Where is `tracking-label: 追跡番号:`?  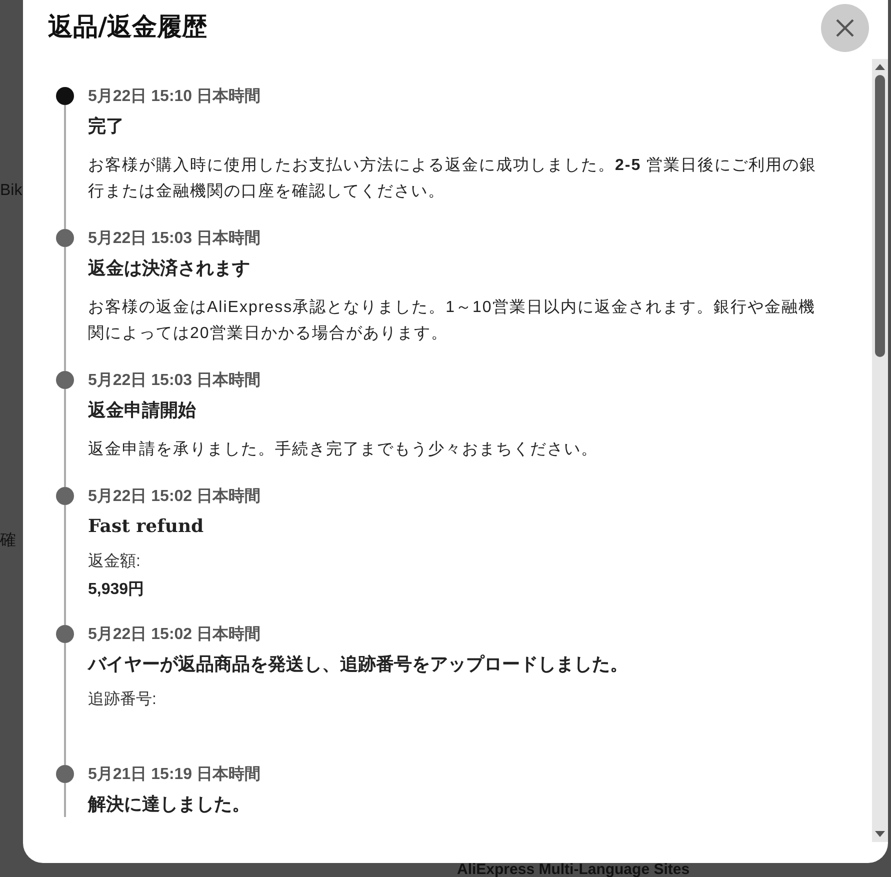 tracking-label: 追跡番号: is located at coordinates (123, 700).